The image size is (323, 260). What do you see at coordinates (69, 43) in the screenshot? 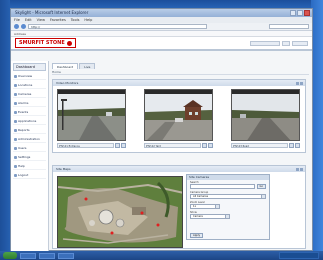
I see `logo-circle-icon` at bounding box center [69, 43].